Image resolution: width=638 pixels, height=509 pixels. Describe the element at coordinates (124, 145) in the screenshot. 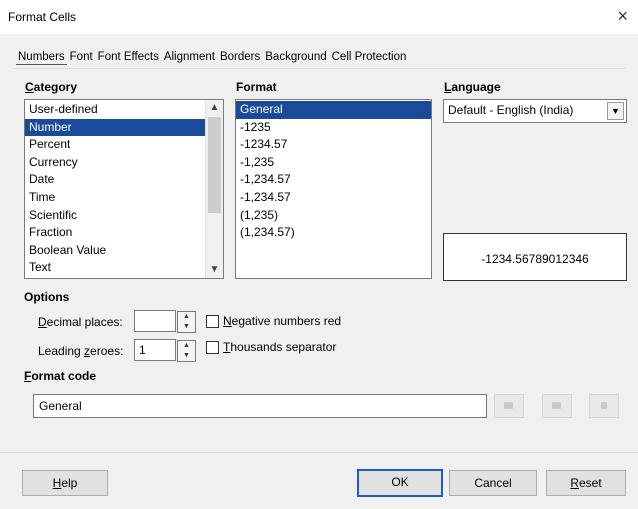

I see `category-list-item: Percent` at that location.